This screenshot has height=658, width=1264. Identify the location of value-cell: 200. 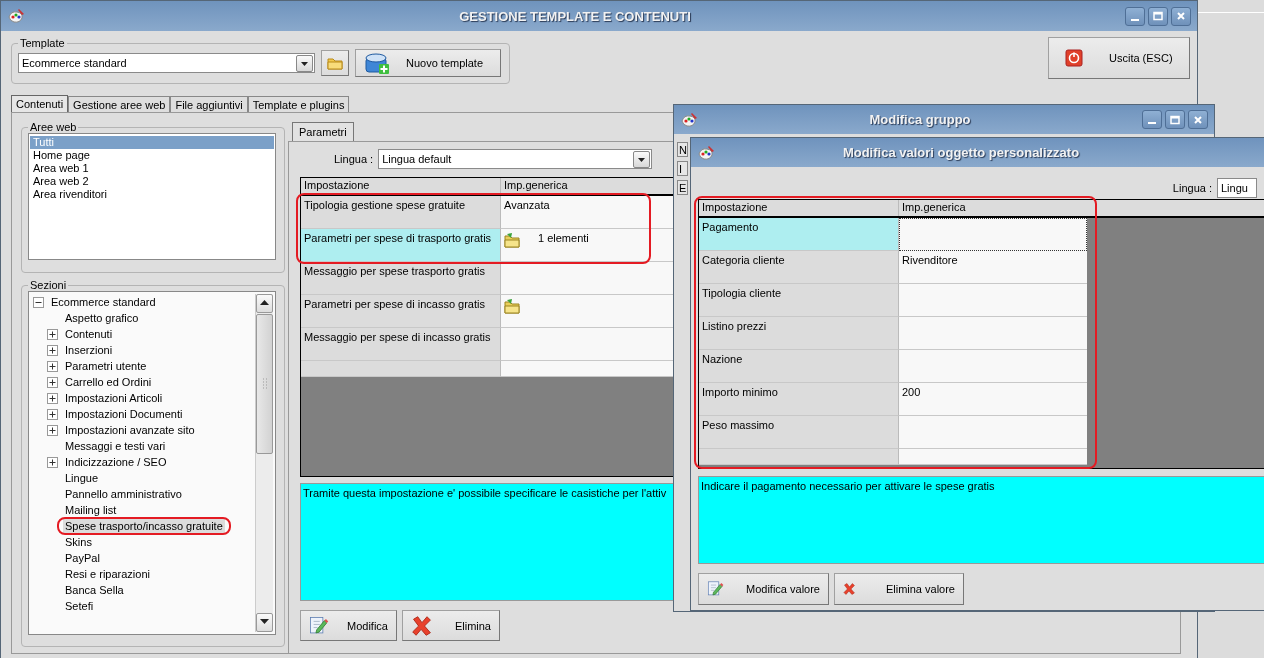
(993, 399).